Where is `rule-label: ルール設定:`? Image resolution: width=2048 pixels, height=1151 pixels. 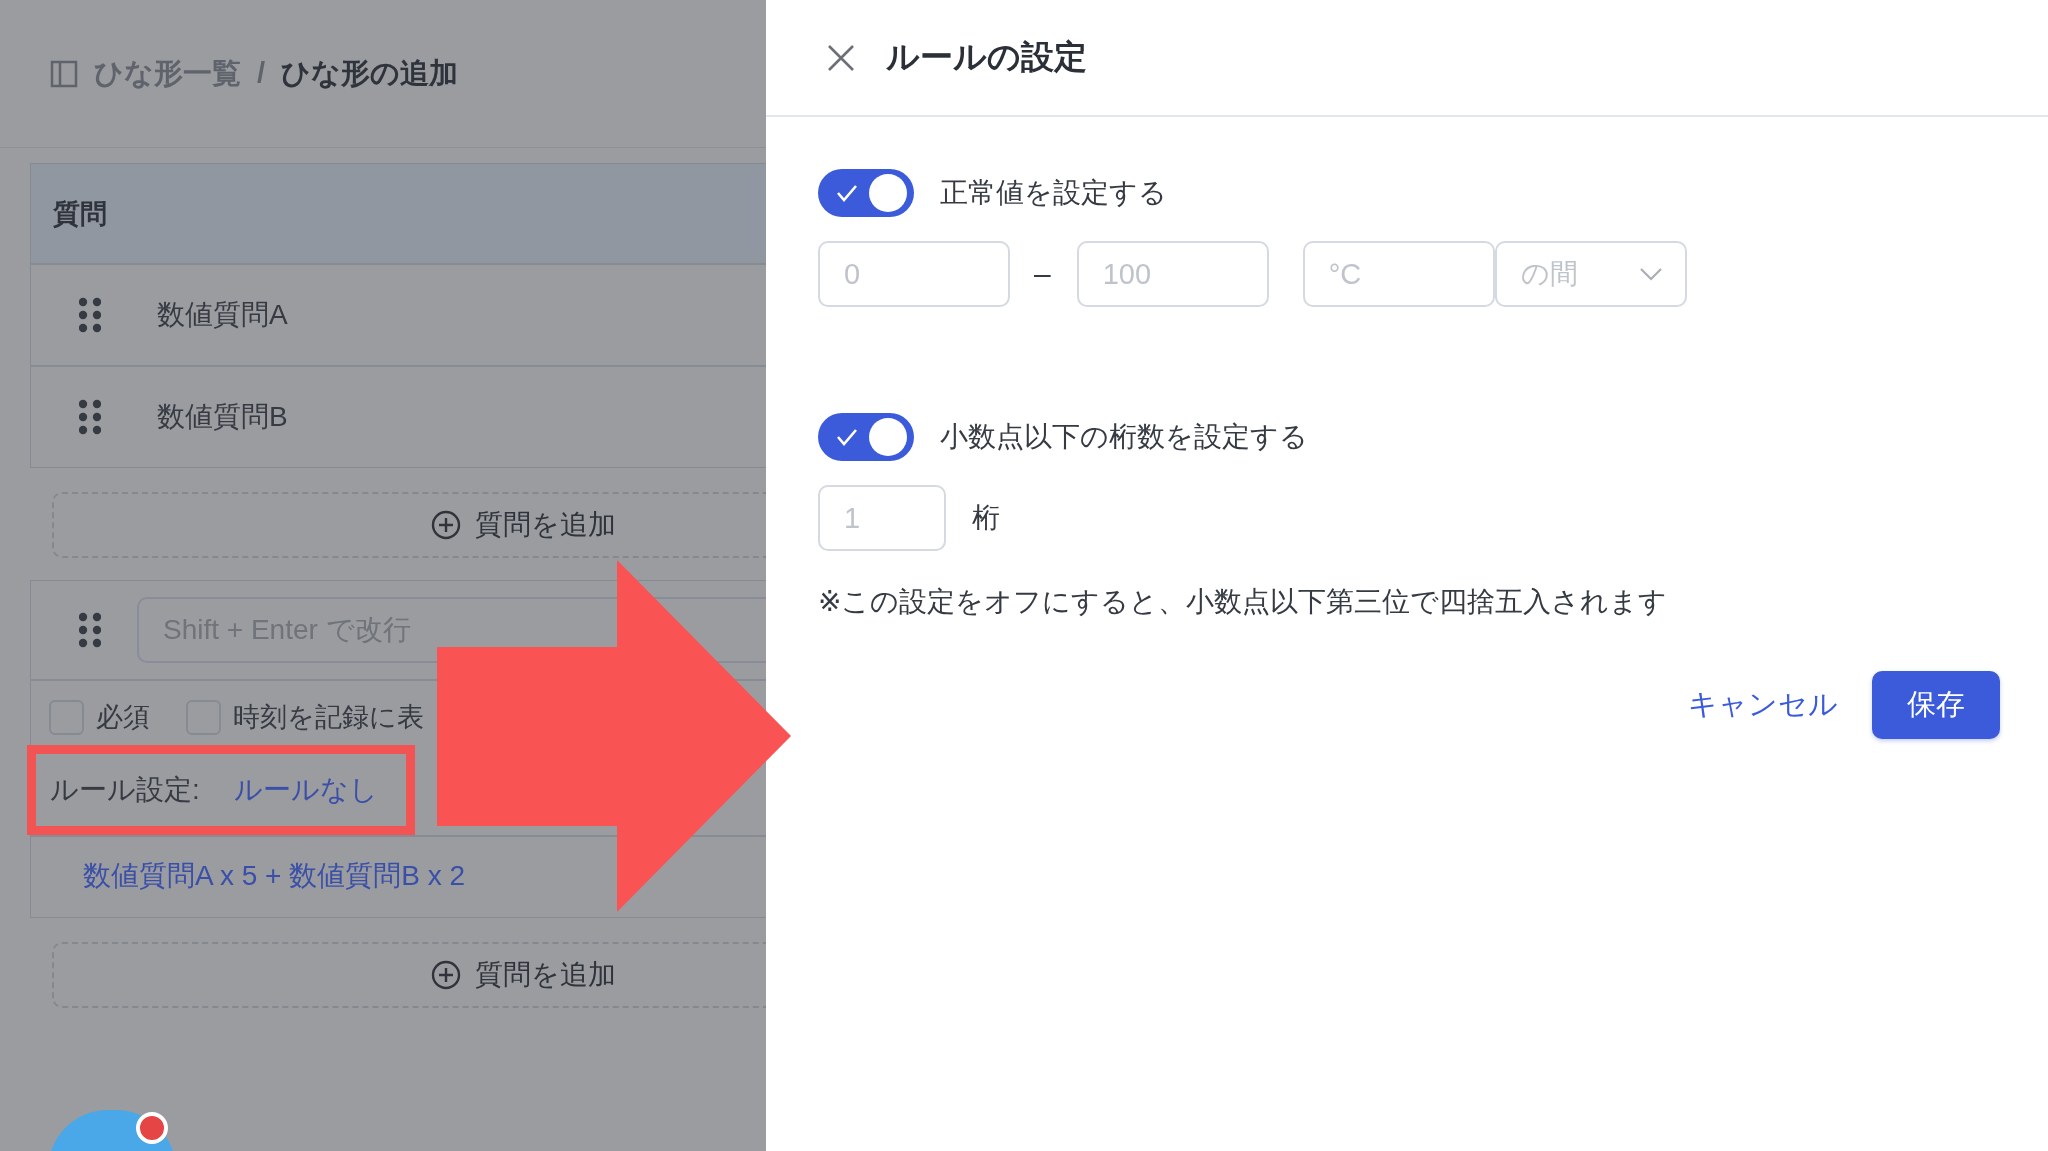
rule-label: ルール設定: is located at coordinates (125, 790).